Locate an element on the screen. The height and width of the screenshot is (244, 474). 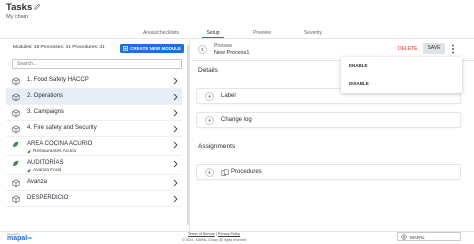
tab-severity: Severity is located at coordinates (313, 33).